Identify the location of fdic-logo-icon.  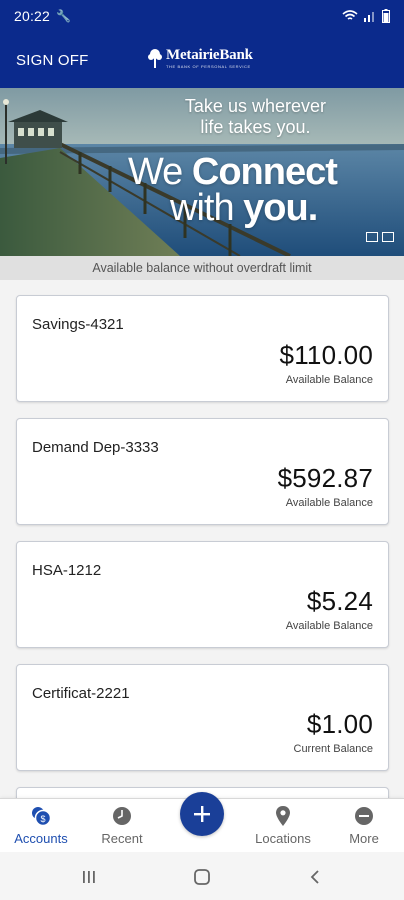
(372, 237).